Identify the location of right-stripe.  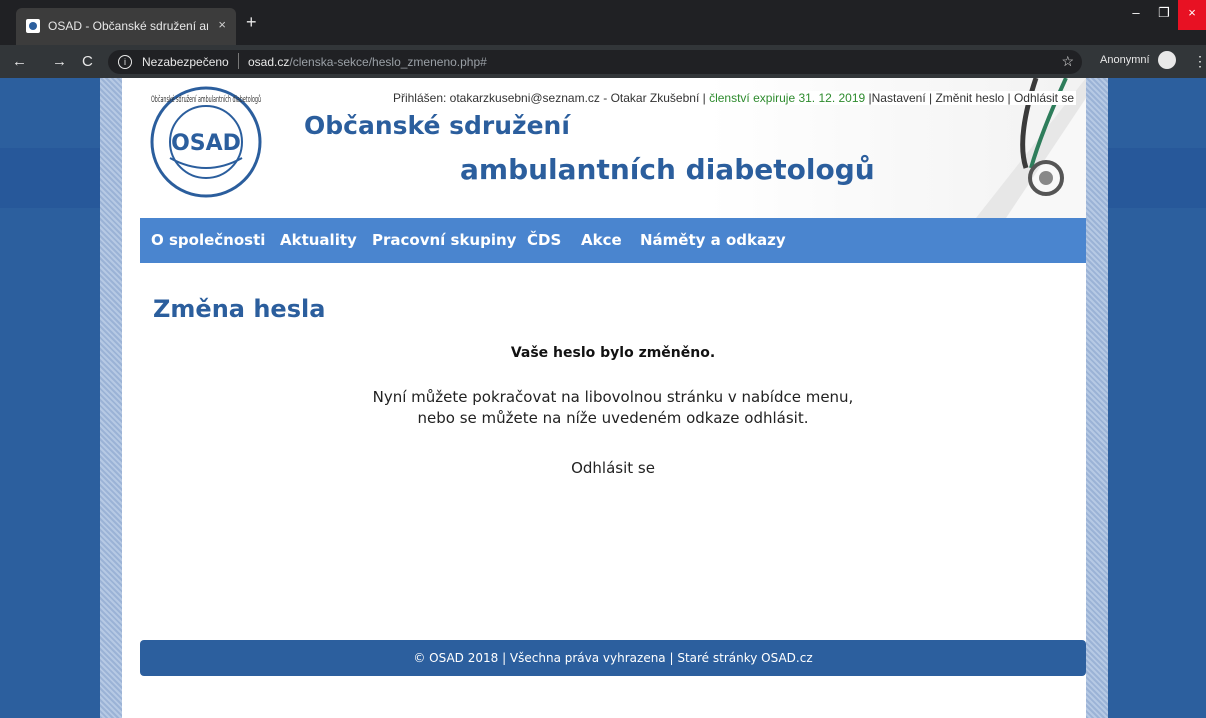
(1097, 398).